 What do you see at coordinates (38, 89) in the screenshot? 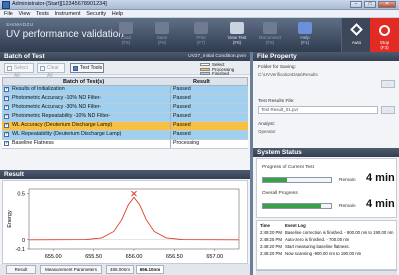
I see `row-test-name: Results of Initialization` at bounding box center [38, 89].